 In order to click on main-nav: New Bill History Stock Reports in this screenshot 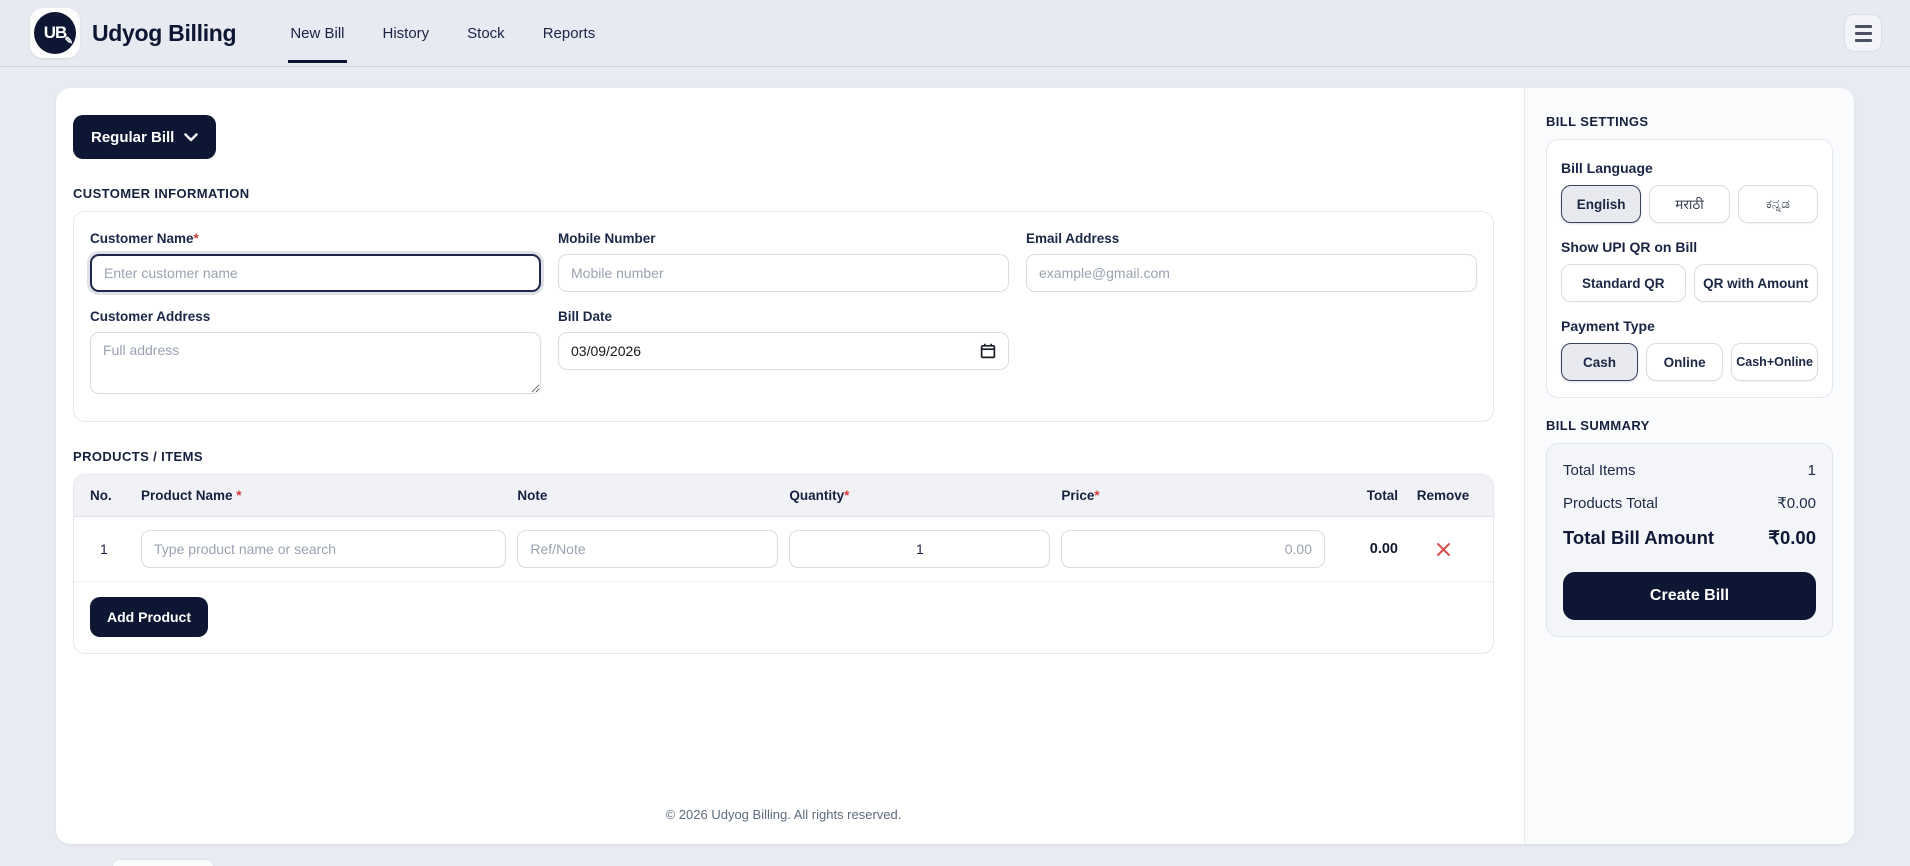, I will do `click(442, 33)`.